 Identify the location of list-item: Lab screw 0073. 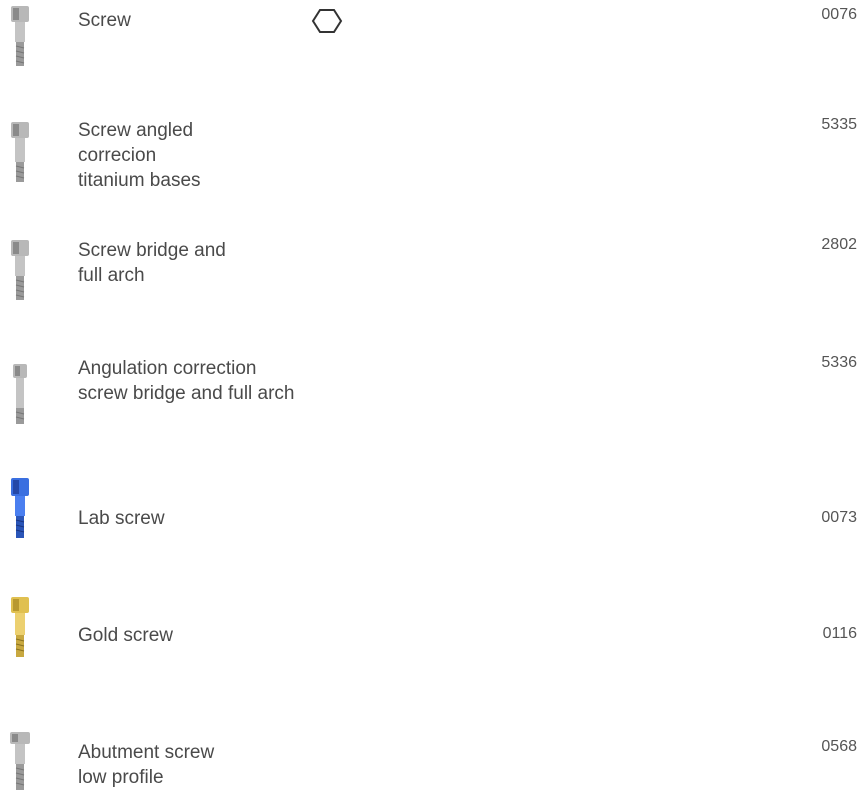
(430, 521).